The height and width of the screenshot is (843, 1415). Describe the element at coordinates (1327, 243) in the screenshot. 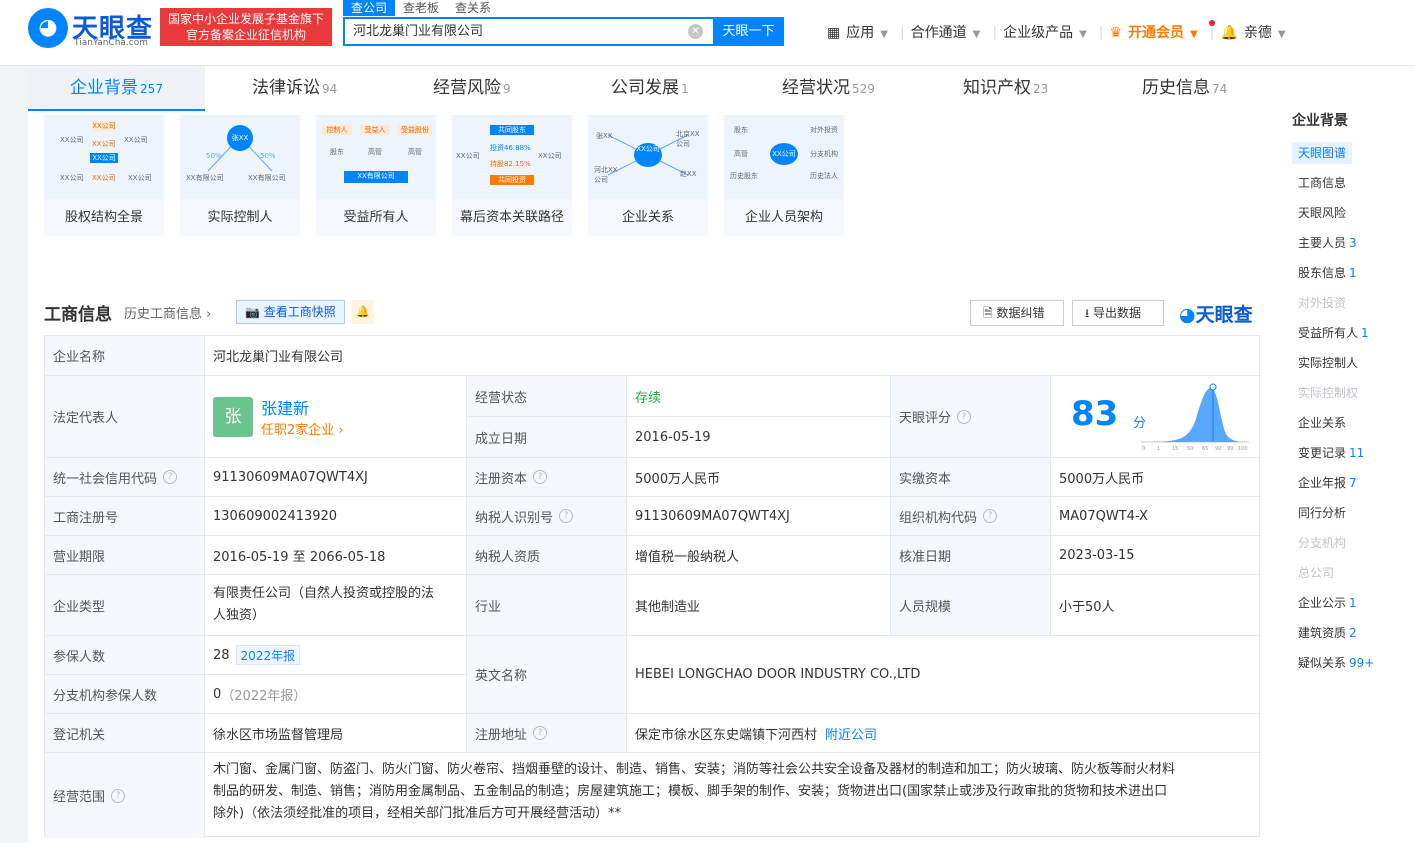

I see `side-nav-item: 主要人员 3` at that location.